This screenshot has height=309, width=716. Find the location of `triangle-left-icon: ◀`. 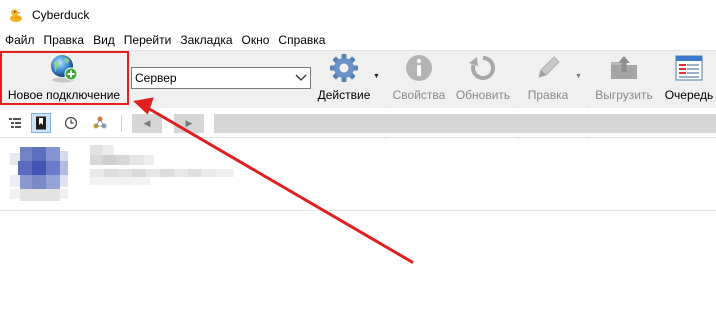

triangle-left-icon: ◀ is located at coordinates (147, 123).